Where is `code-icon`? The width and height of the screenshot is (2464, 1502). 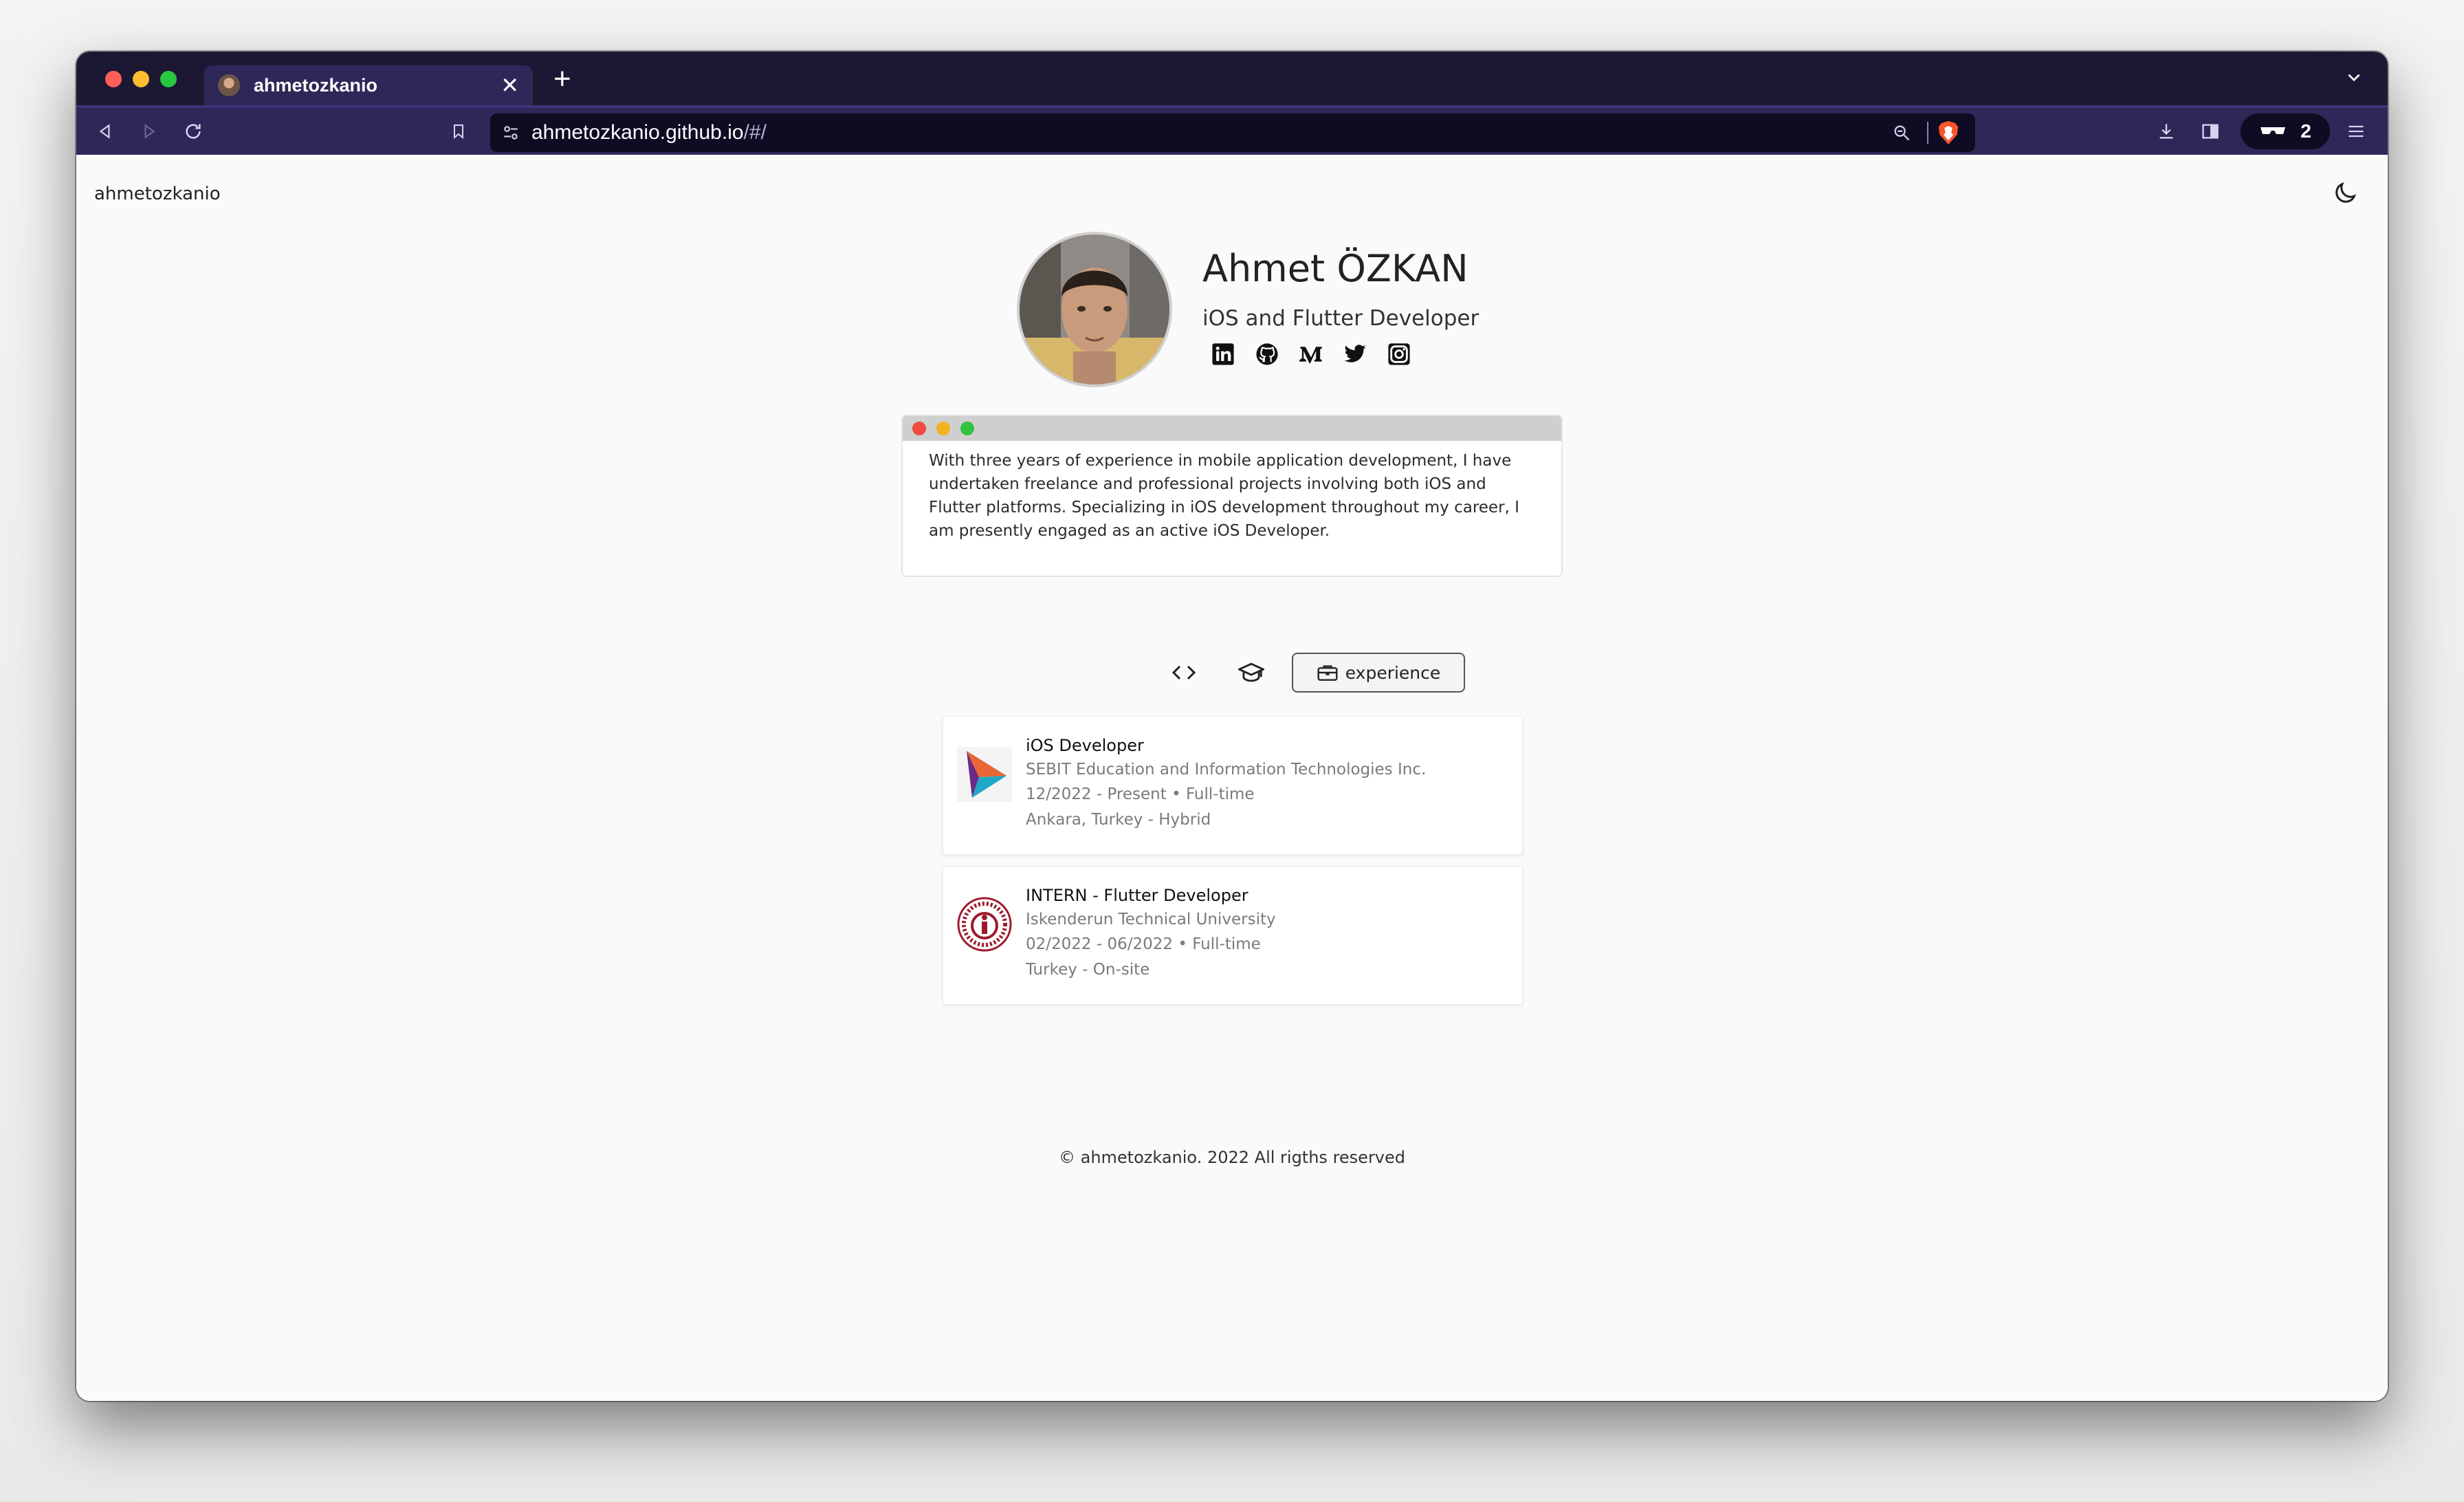
code-icon is located at coordinates (1184, 672).